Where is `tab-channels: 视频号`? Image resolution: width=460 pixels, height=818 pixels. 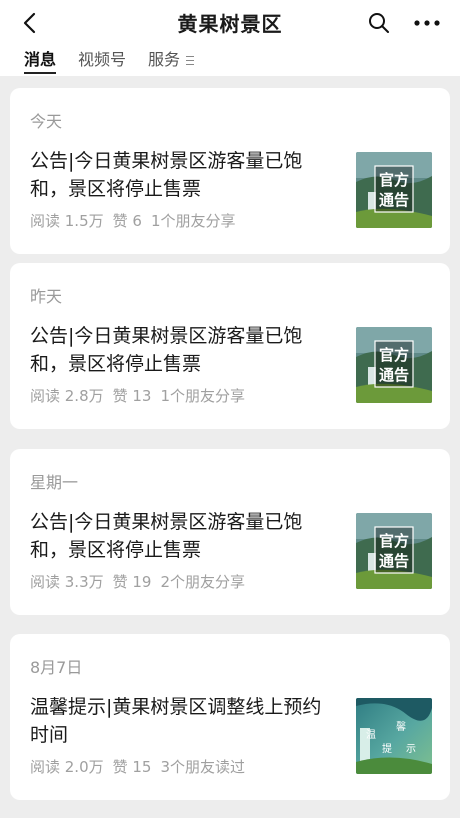 tab-channels: 视频号 is located at coordinates (102, 60).